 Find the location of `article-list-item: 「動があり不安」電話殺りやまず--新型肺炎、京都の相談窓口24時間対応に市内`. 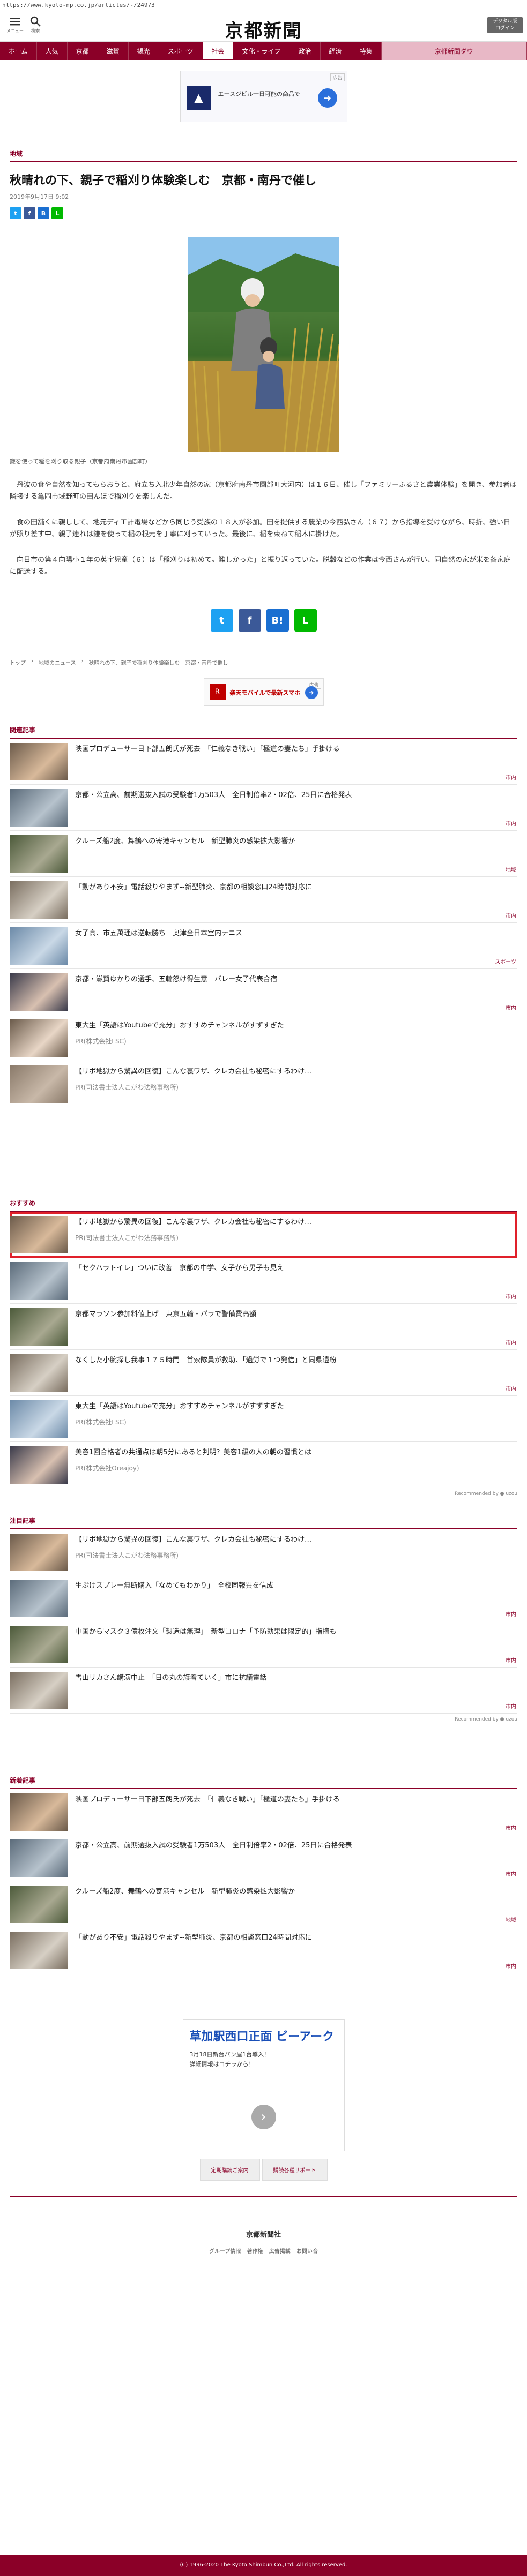

article-list-item: 「動があり不安」電話殺りやまず--新型肺炎、京都の相談窓口24時間対応に市内 is located at coordinates (263, 1950).